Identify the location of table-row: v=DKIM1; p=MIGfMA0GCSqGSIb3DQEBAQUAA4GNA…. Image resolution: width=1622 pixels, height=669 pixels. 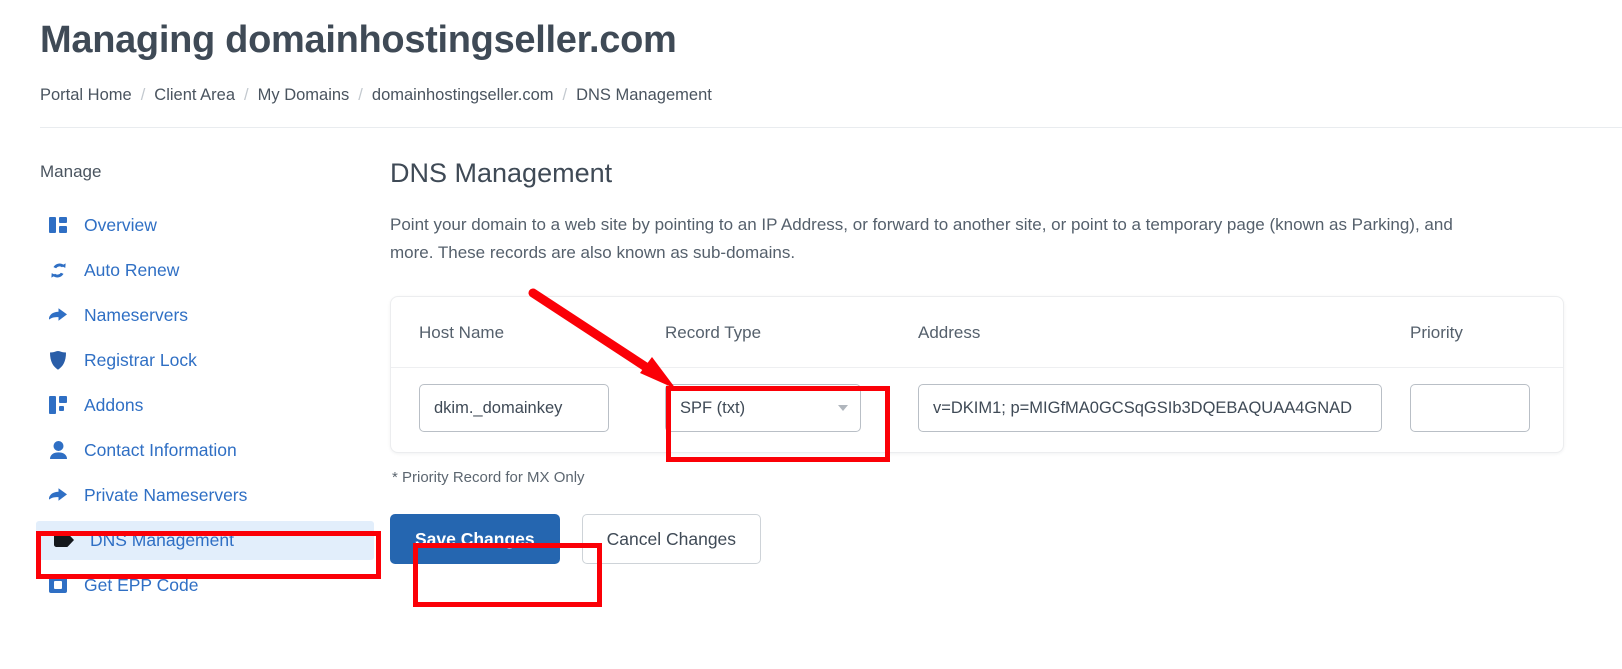
(1136, 410).